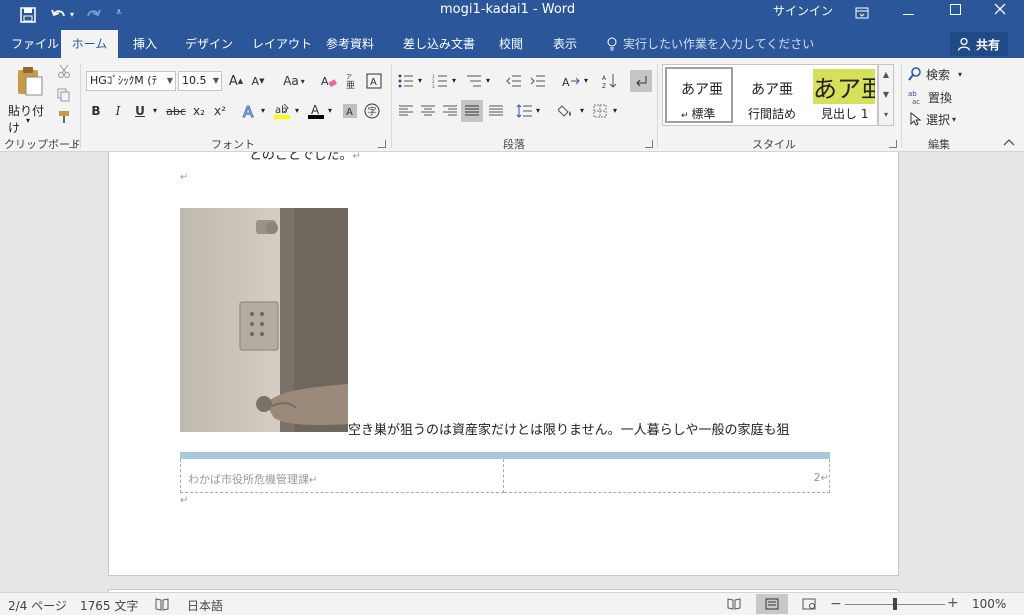 The image size is (1024, 615). What do you see at coordinates (842, 95) in the screenshot?
I see `style-item-heading1: あア亜 見出し 1` at bounding box center [842, 95].